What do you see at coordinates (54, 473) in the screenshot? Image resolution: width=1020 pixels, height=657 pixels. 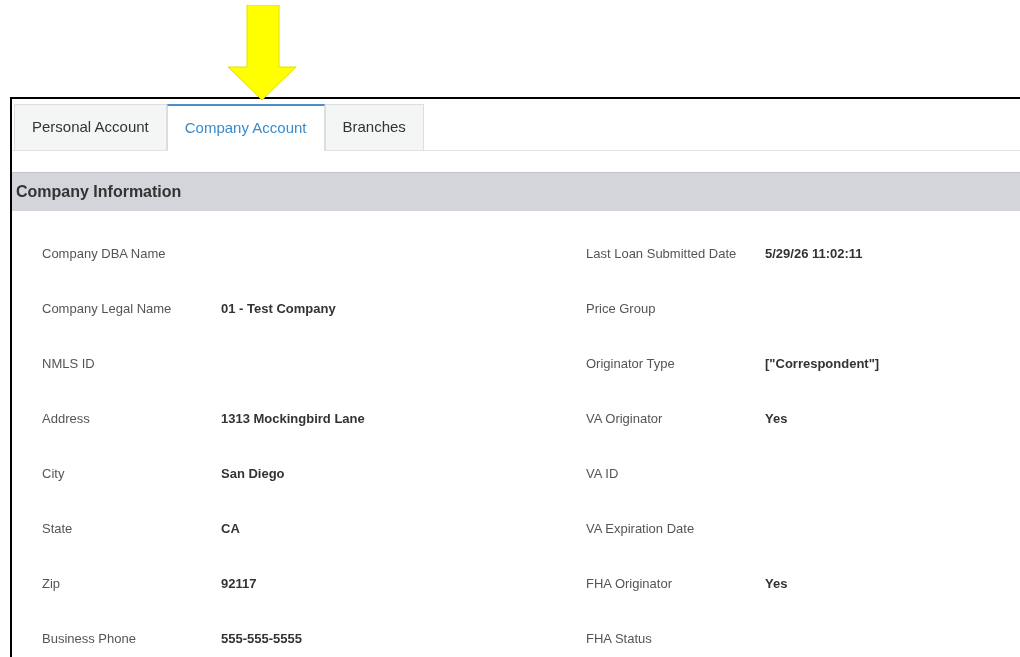 I see `field-label: City` at bounding box center [54, 473].